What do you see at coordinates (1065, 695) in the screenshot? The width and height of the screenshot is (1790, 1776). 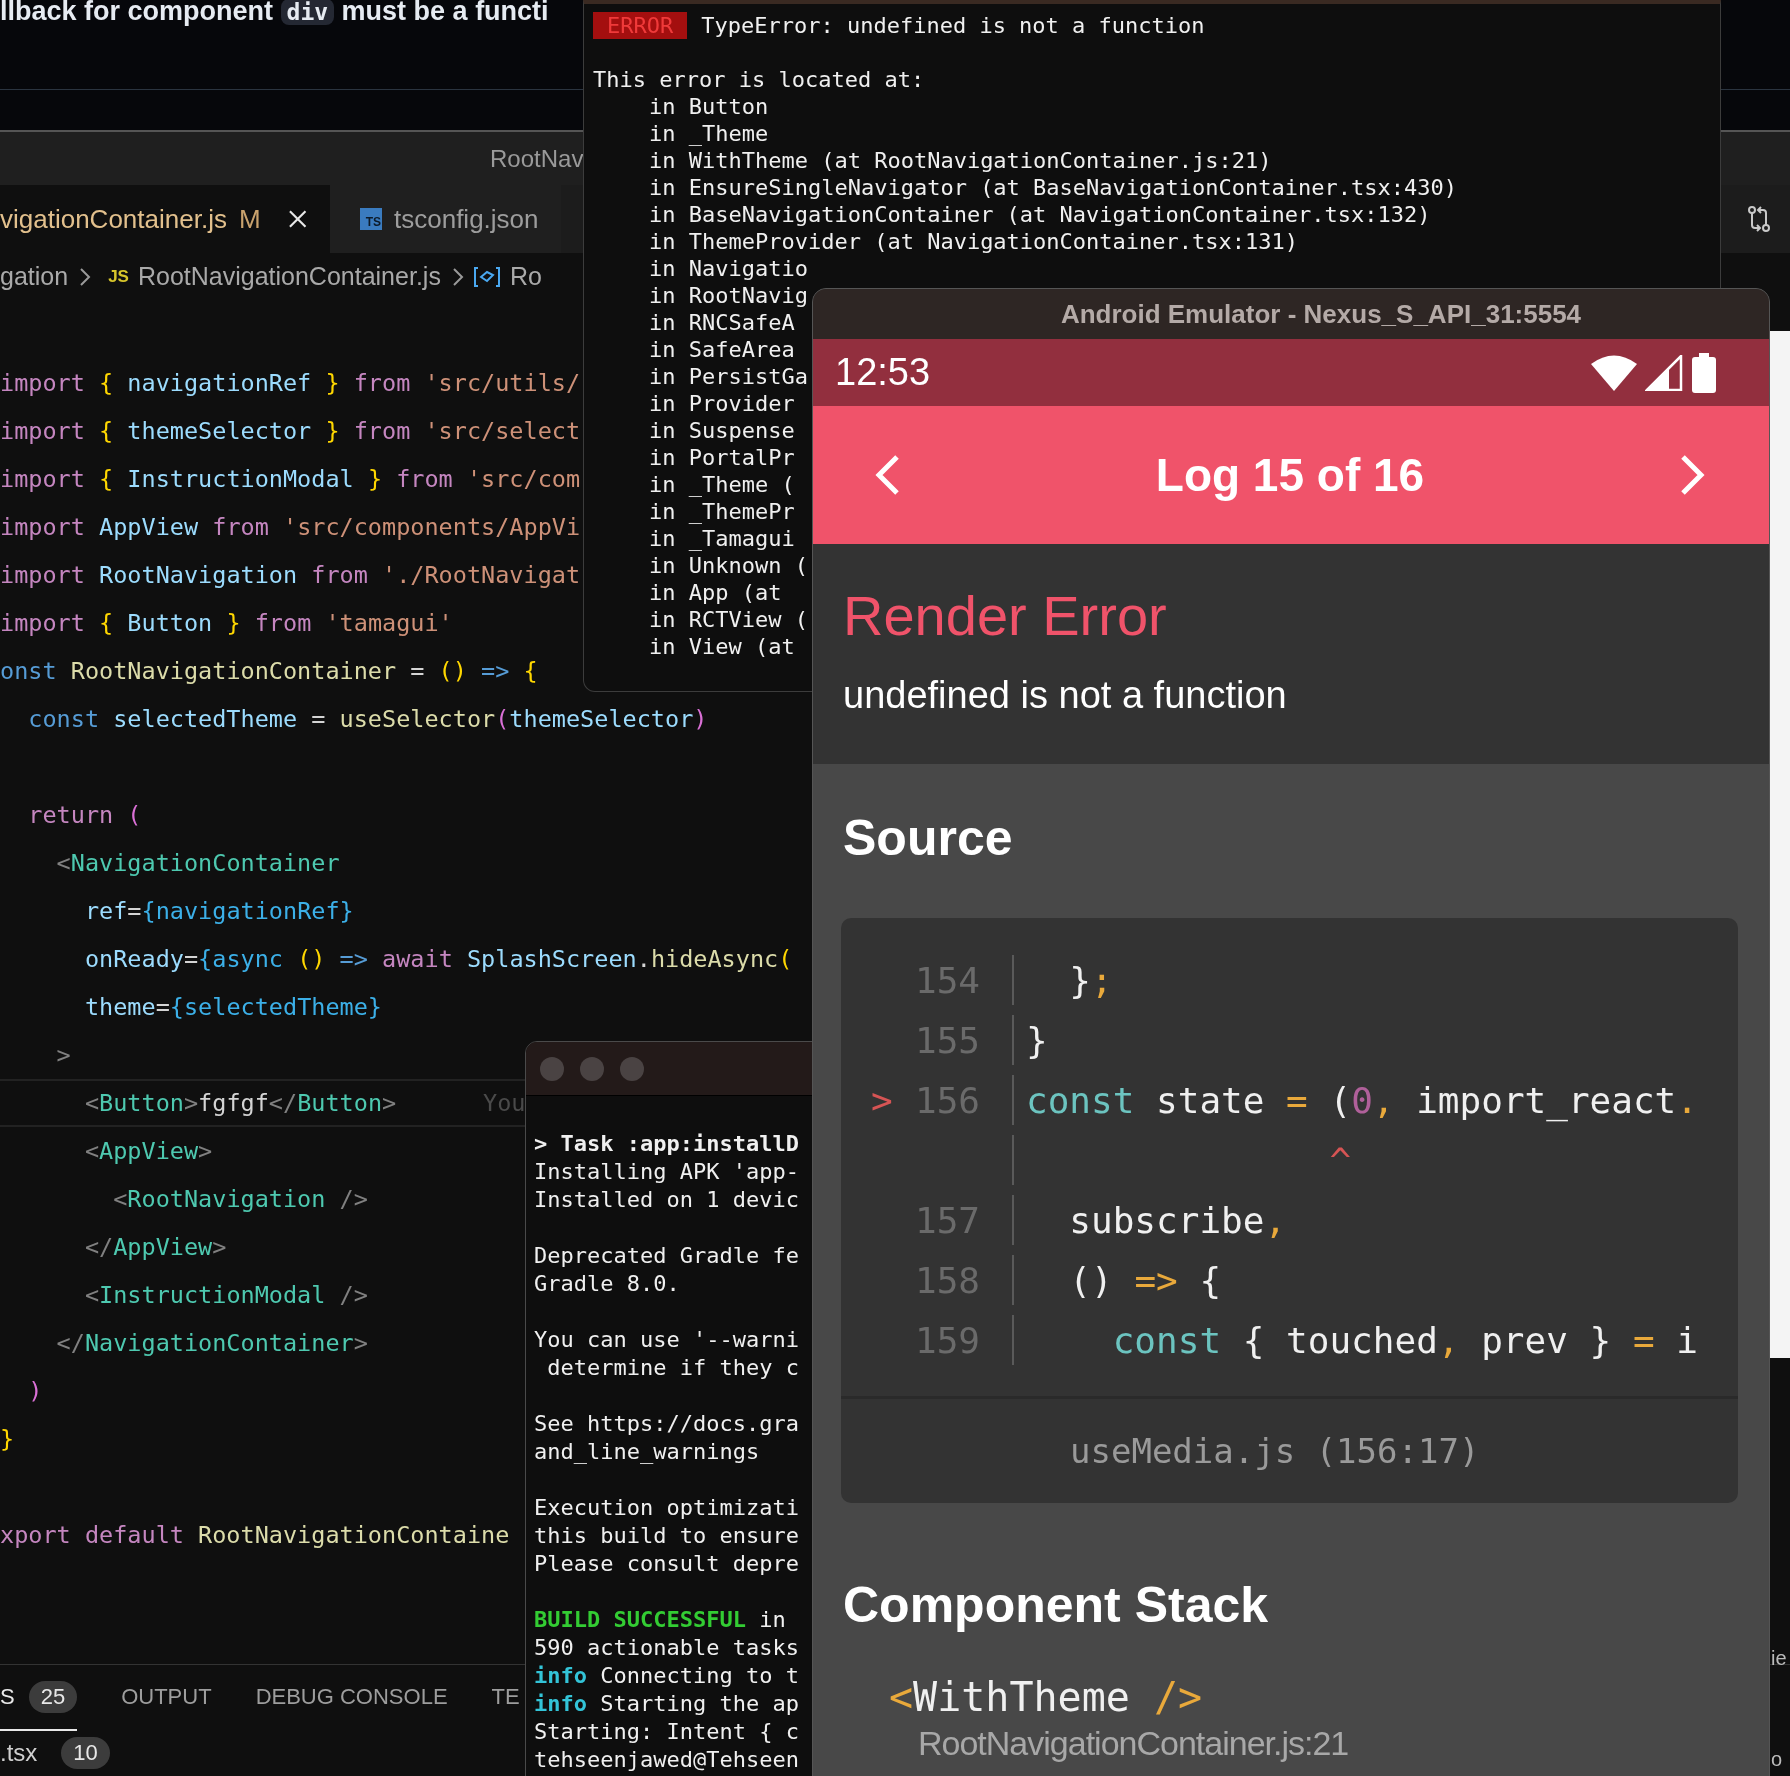 I see `error-message: undefined is not a function` at bounding box center [1065, 695].